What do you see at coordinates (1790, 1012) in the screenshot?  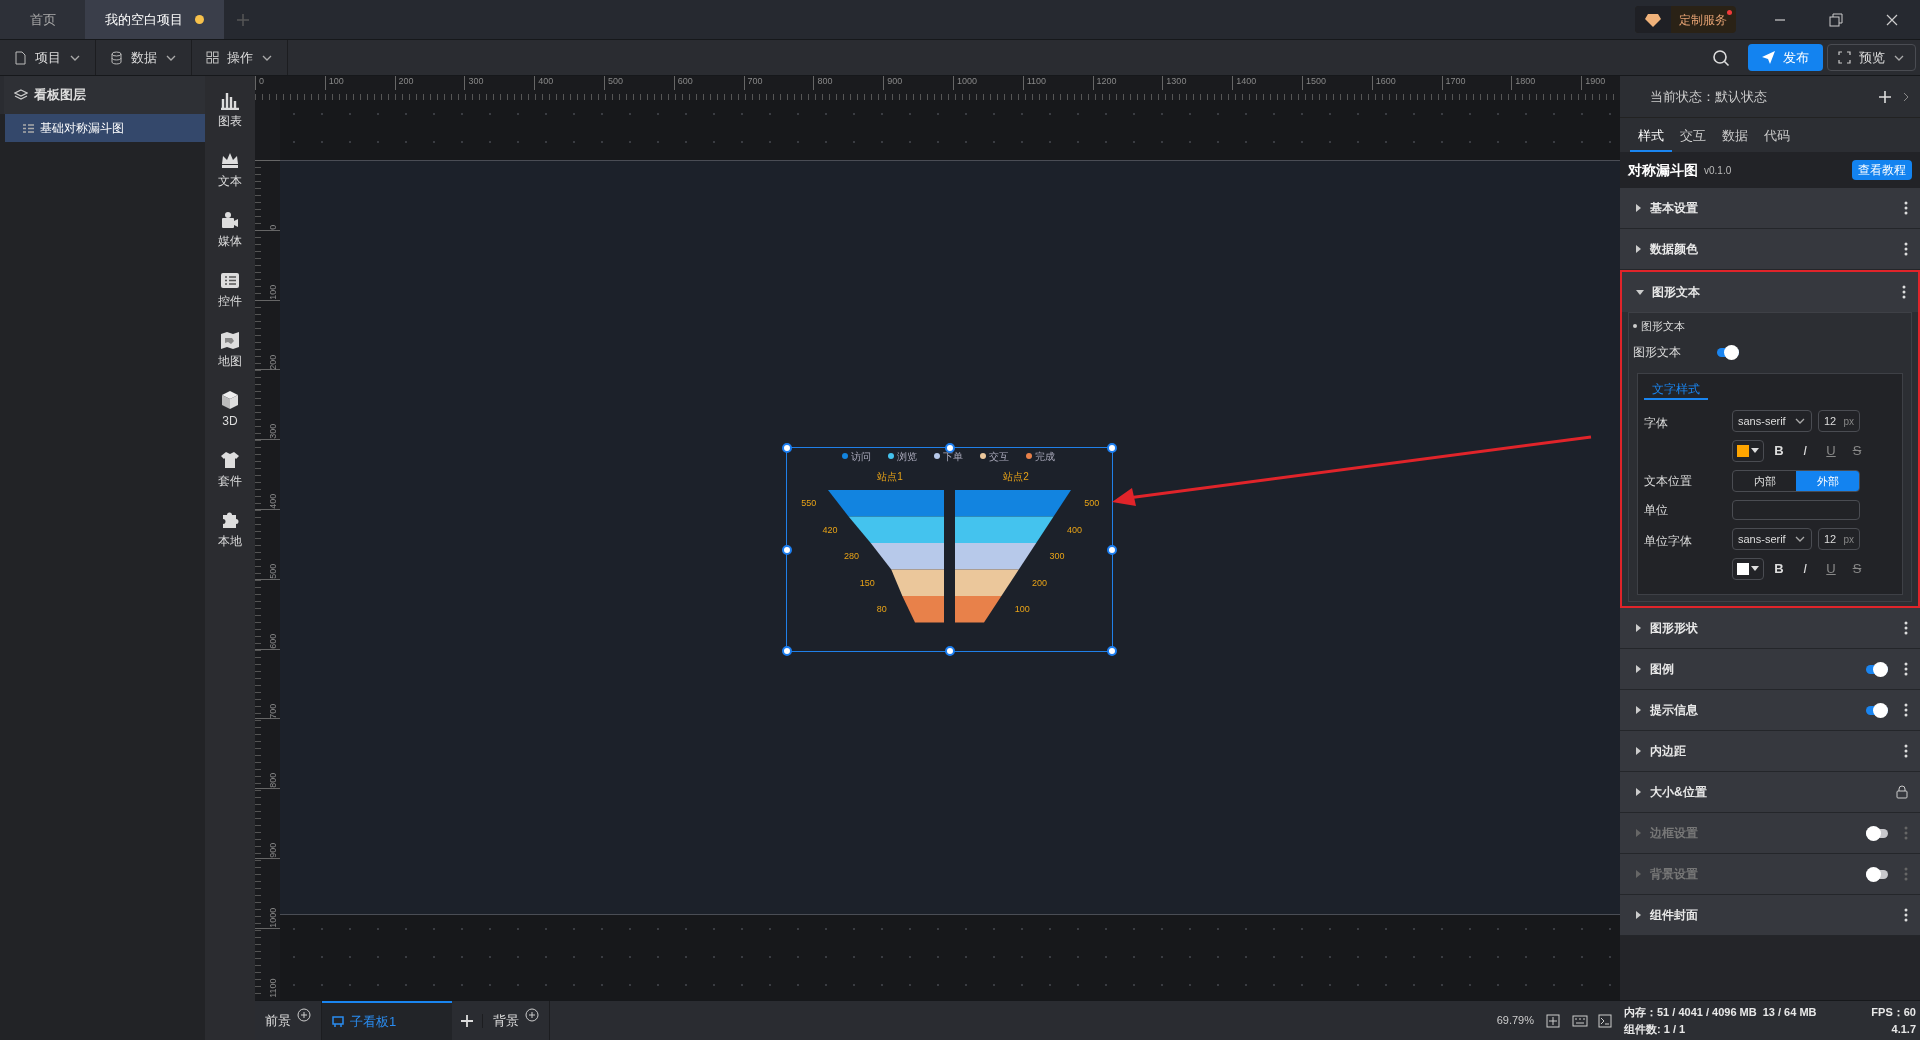 I see `gpu-memory-usage: 13 / 64 MB` at bounding box center [1790, 1012].